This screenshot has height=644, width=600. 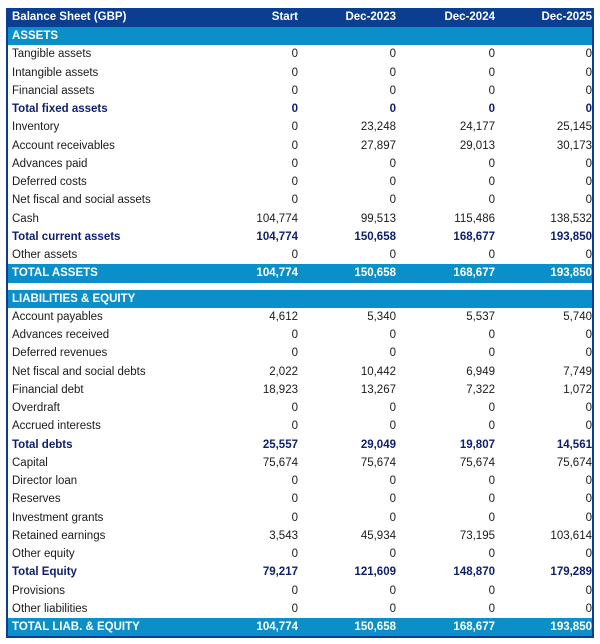 What do you see at coordinates (42, 444) in the screenshot?
I see `row-label: Total debts` at bounding box center [42, 444].